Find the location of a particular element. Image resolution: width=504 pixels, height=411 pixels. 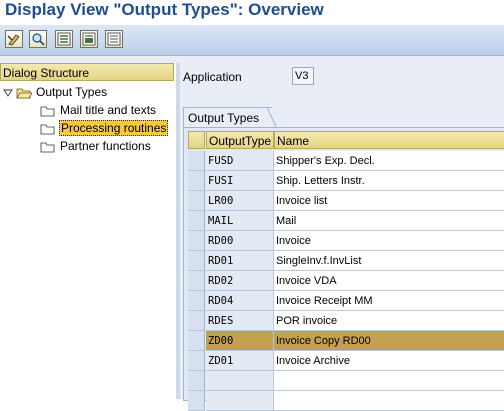

name-cell: Mail is located at coordinates (389, 221).